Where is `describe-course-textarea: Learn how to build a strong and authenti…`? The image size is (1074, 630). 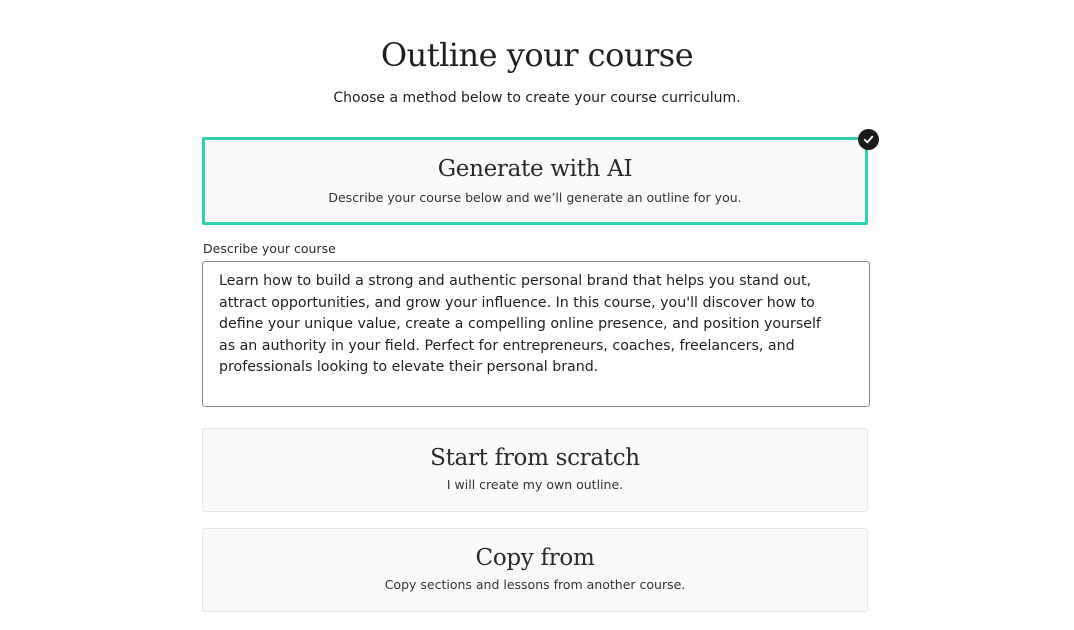 describe-course-textarea: Learn how to build a strong and authenti… is located at coordinates (536, 334).